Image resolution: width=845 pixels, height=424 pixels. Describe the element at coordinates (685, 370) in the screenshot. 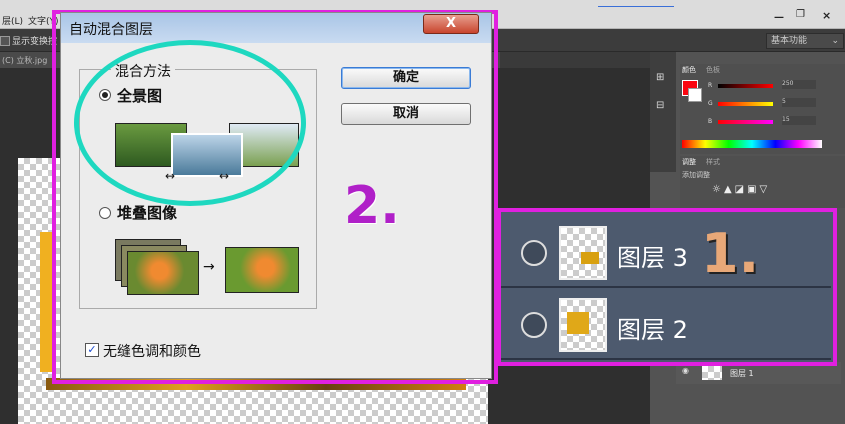

I see `eye-icon: ◉` at that location.